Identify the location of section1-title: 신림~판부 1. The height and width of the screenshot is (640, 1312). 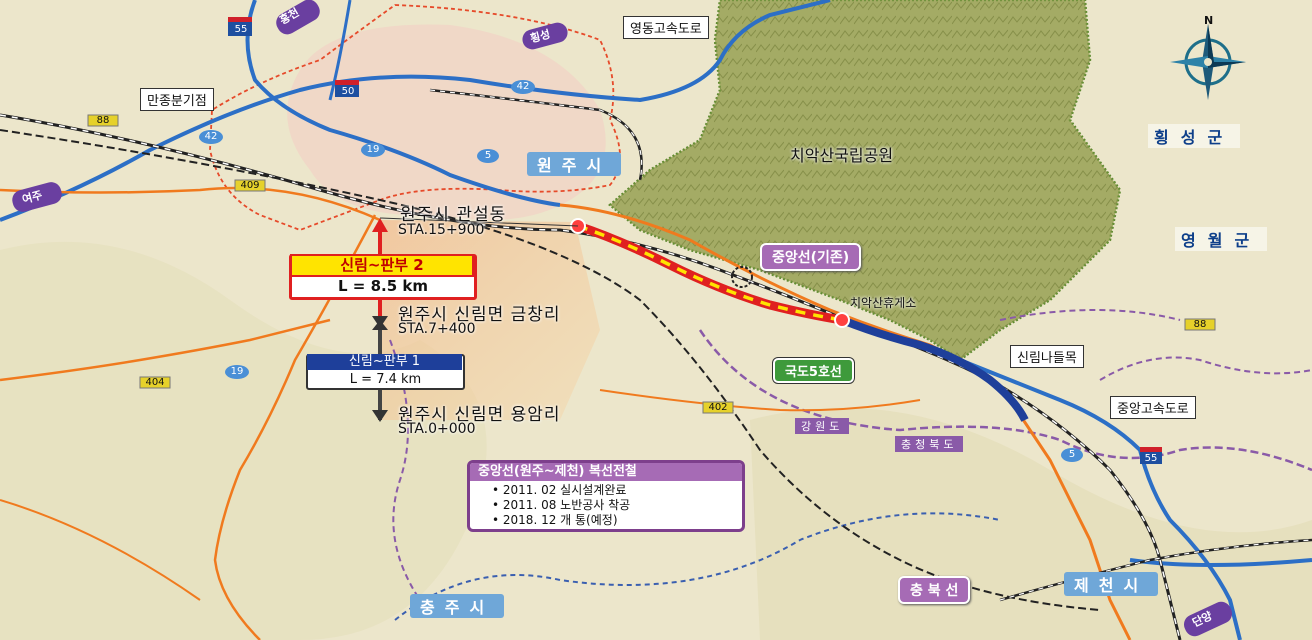
(384, 362).